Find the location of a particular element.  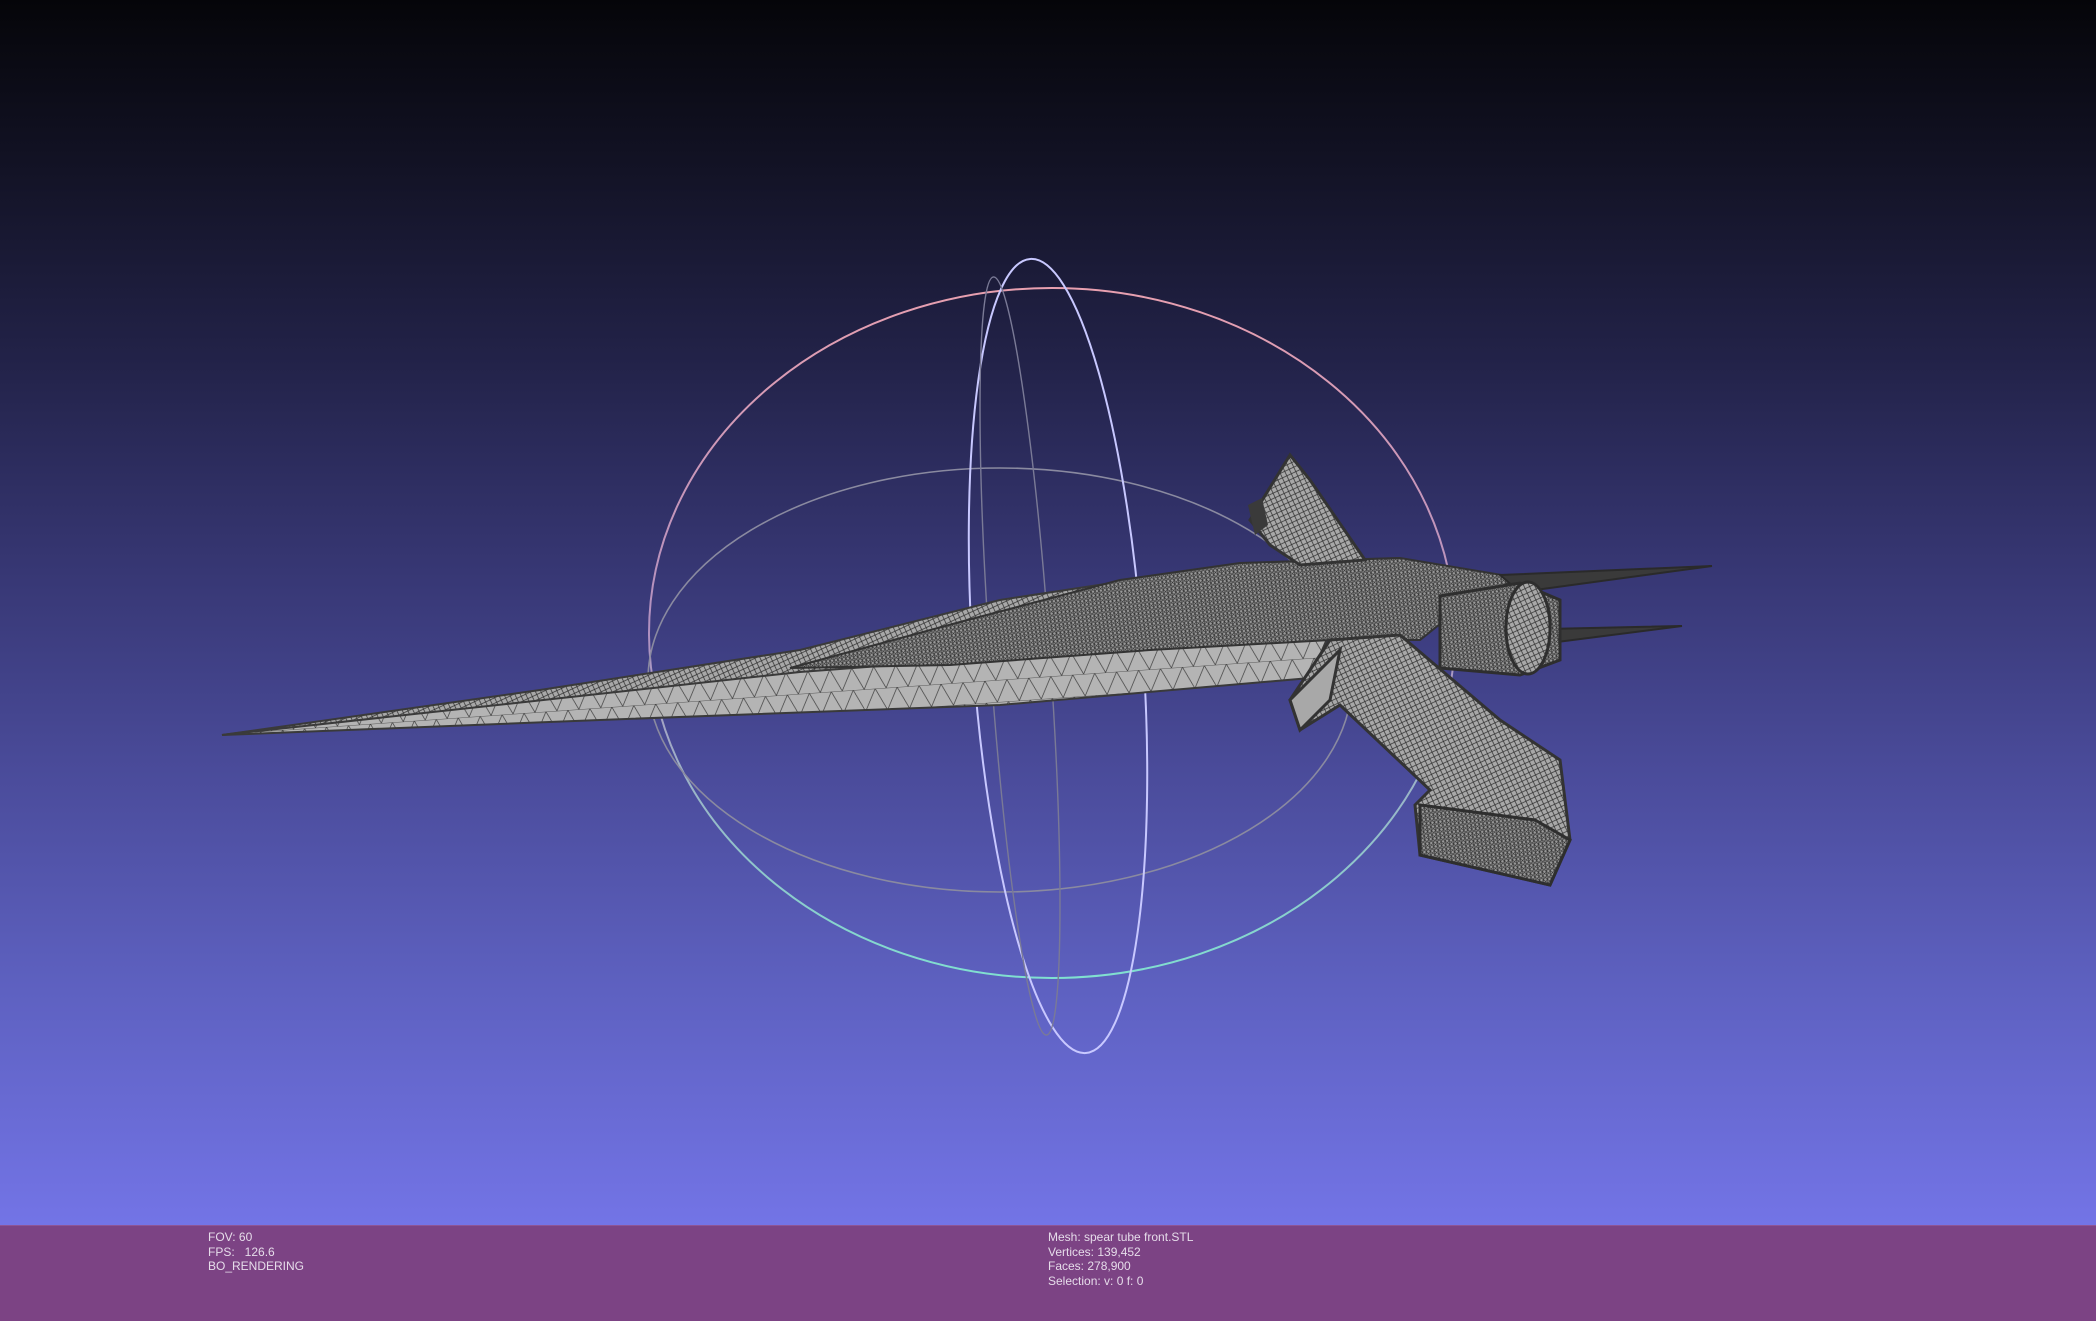

mesh-name-label: Mesh: spear tube front.STL is located at coordinates (1121, 1237).